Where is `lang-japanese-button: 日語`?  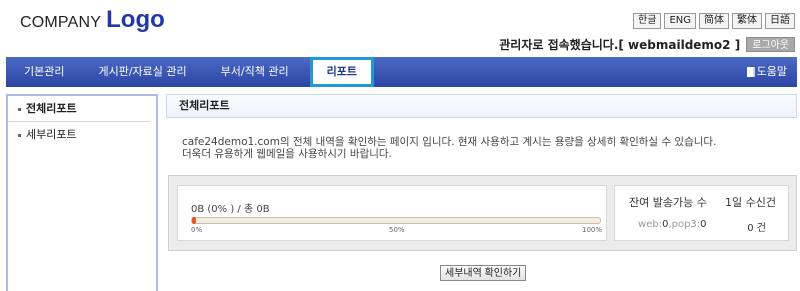 lang-japanese-button: 日語 is located at coordinates (780, 21).